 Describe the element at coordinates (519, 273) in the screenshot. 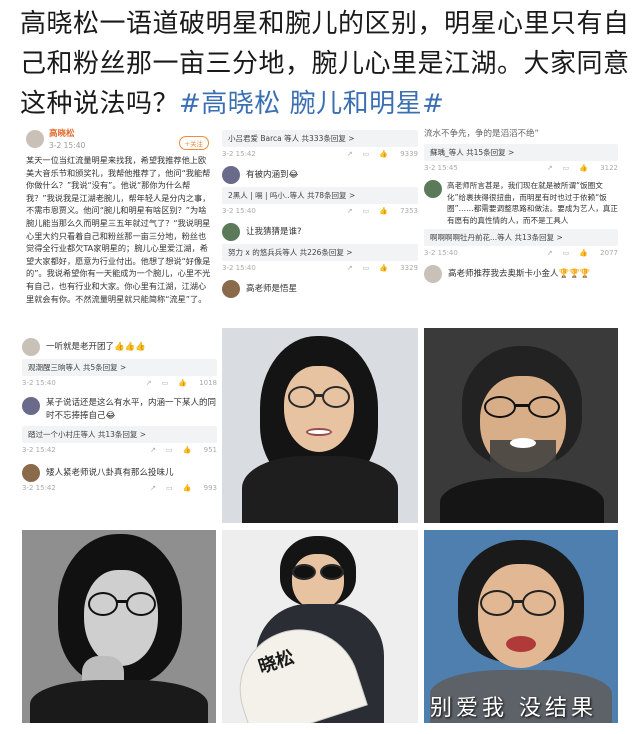

I see `comment-text: 高老师推荐我去奥斯卡小金人🏆🏆🏆` at that location.